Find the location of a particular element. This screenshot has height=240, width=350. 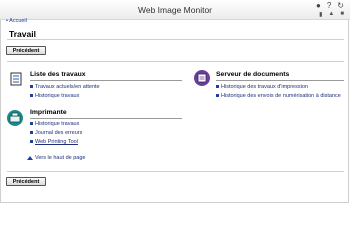

section-title-printer: Imprimante is located at coordinates (48, 112).